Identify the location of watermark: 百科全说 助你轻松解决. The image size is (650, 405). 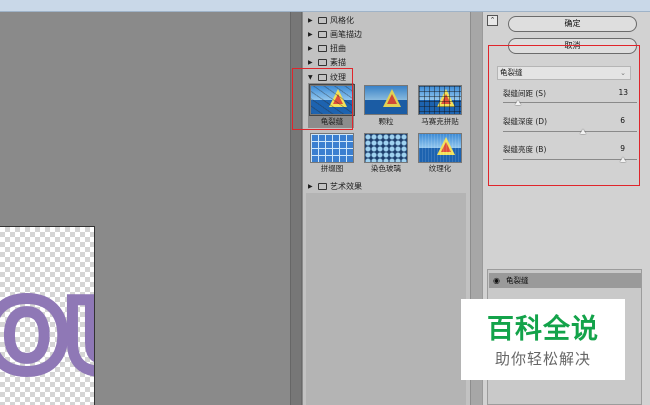
(543, 339).